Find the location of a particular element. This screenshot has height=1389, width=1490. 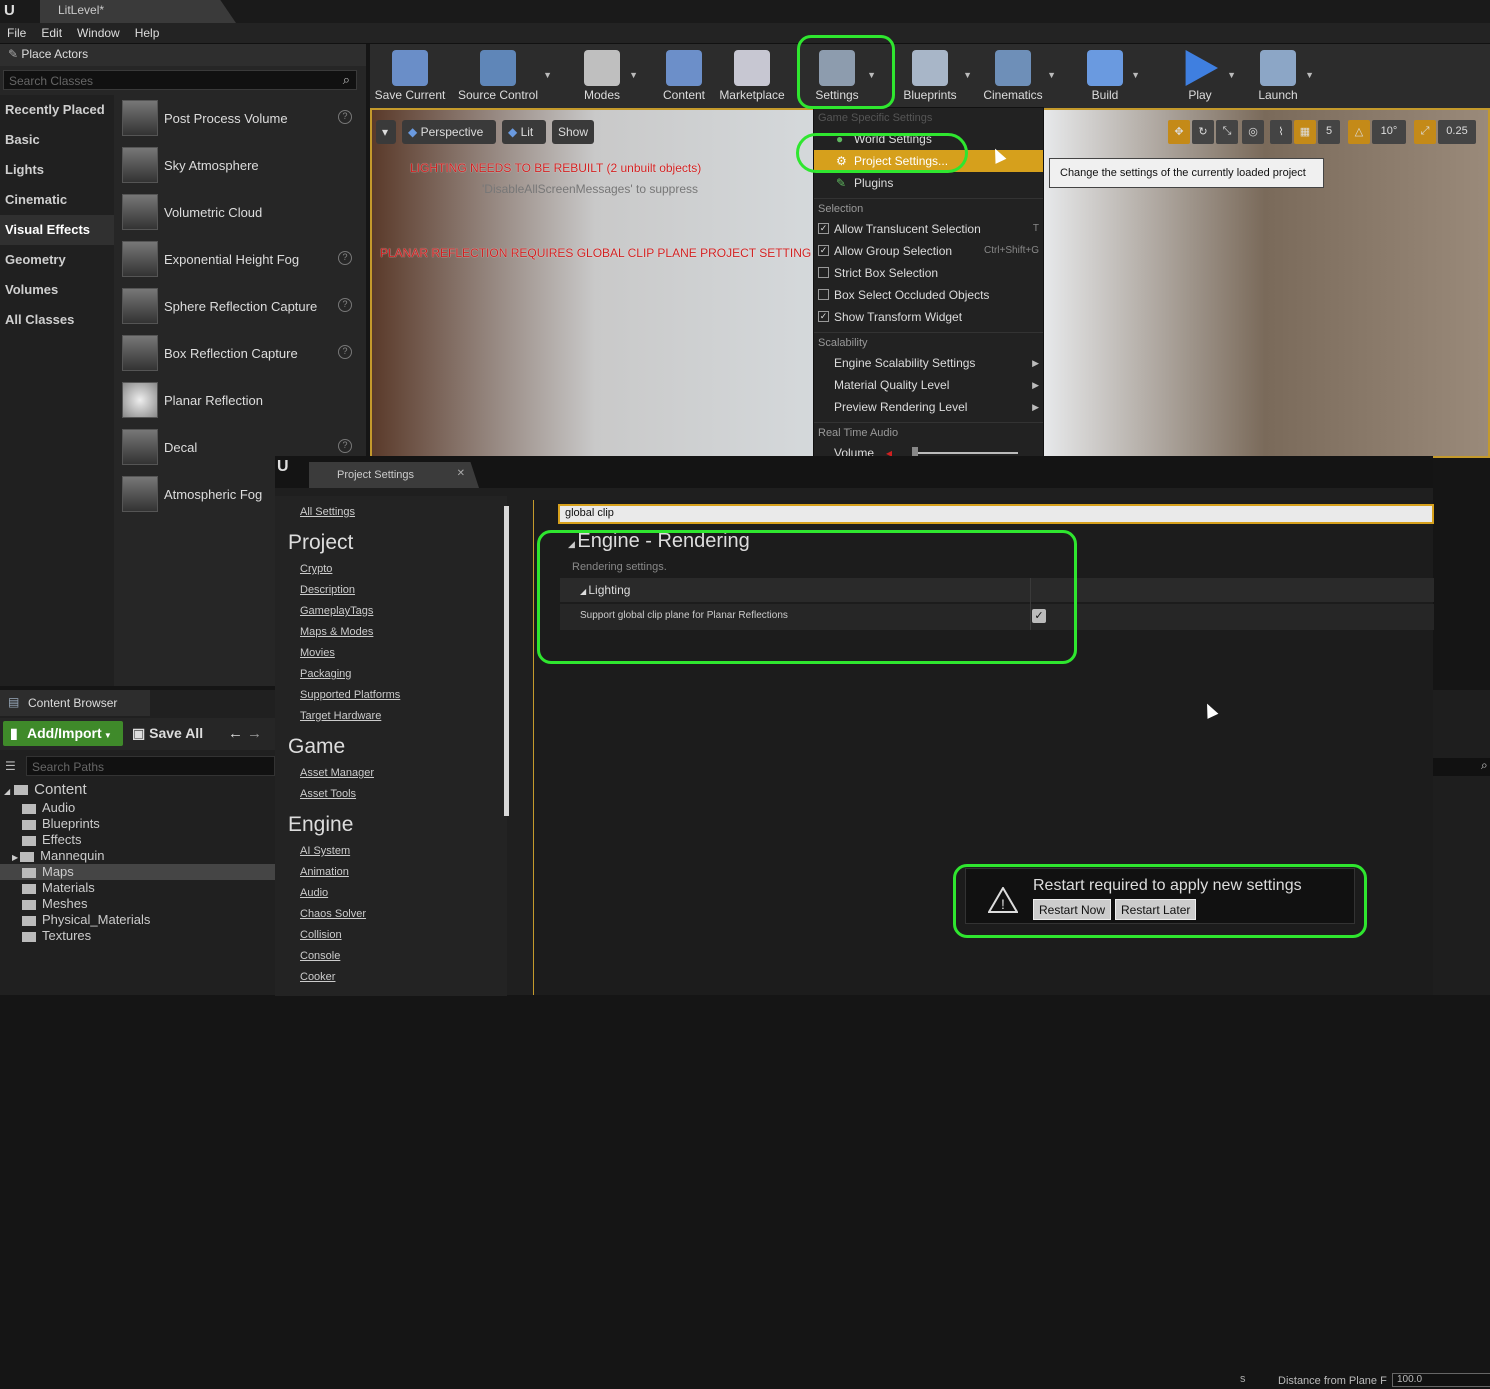

category-basic: Basic is located at coordinates (57, 140).